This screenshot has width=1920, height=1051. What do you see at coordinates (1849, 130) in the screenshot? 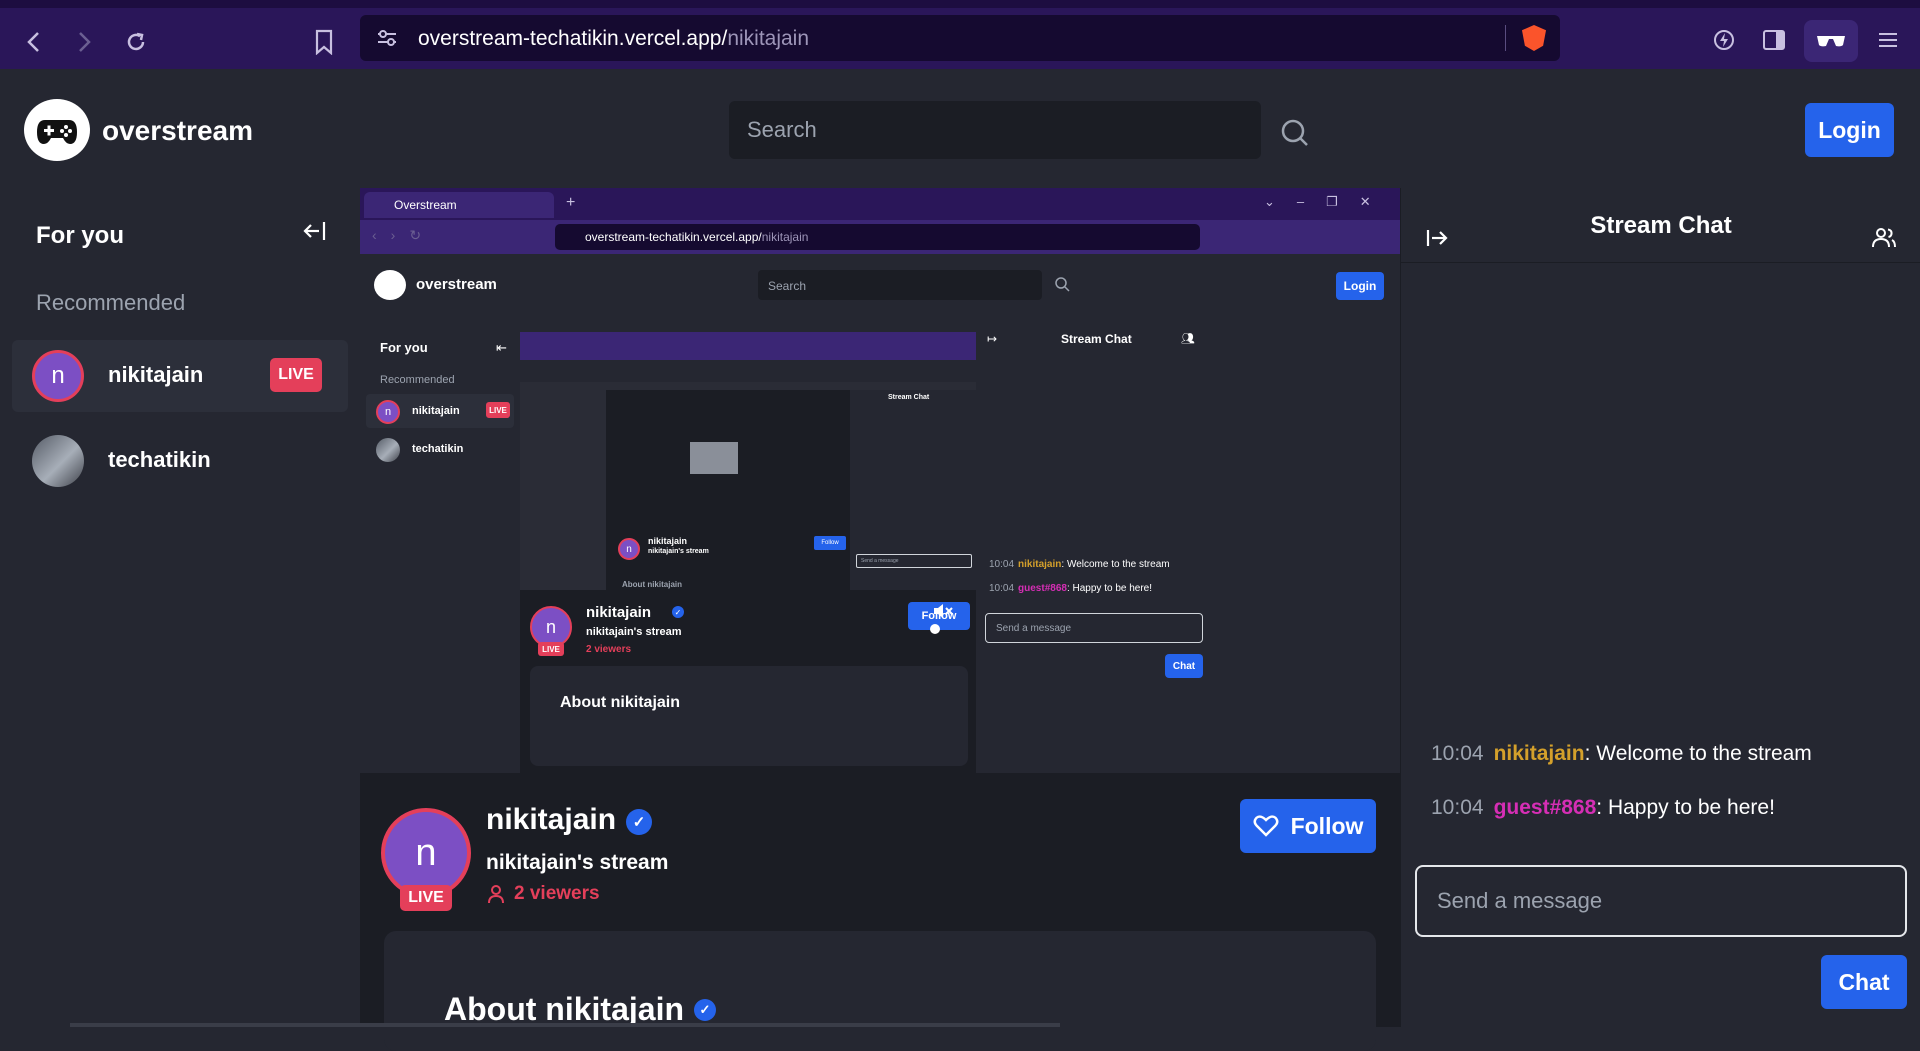
I see `login-button: Login` at bounding box center [1849, 130].